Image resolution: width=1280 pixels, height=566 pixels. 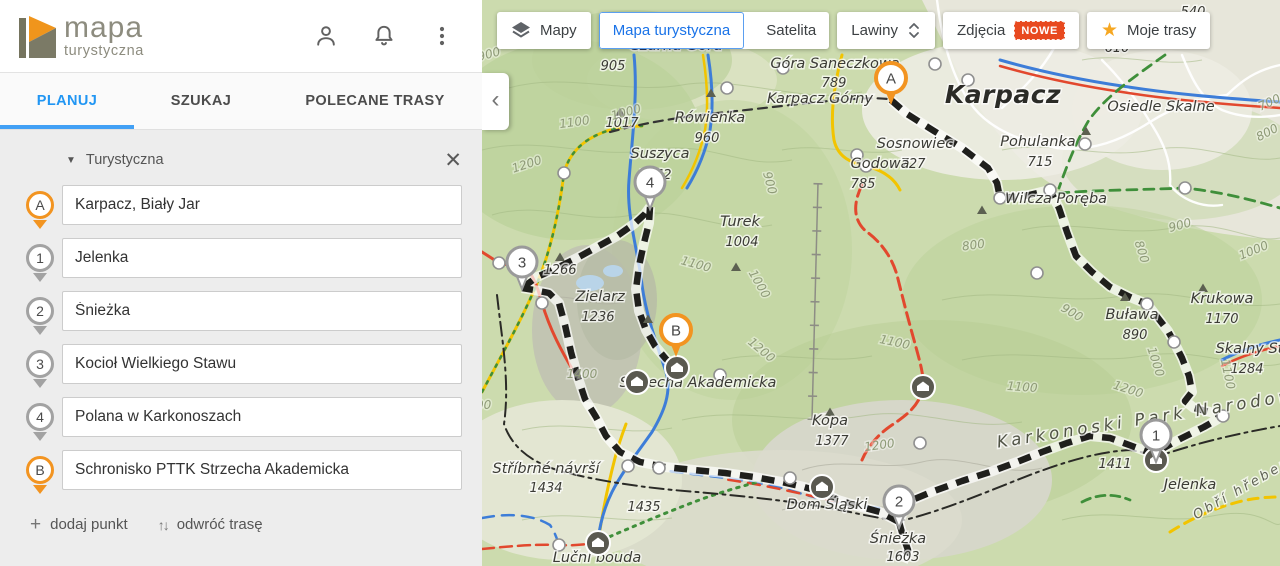 What do you see at coordinates (210, 524) in the screenshot?
I see `reverse-route-button: ↑↓ odwróć trasę` at bounding box center [210, 524].